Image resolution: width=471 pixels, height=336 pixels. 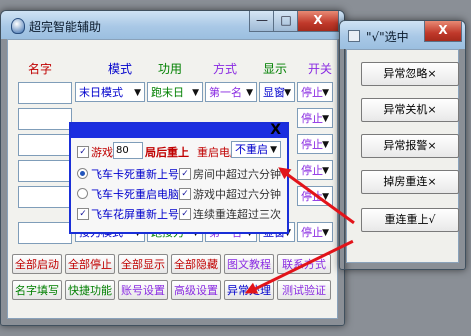 I want to click on header-func: 功用, so click(x=170, y=69).